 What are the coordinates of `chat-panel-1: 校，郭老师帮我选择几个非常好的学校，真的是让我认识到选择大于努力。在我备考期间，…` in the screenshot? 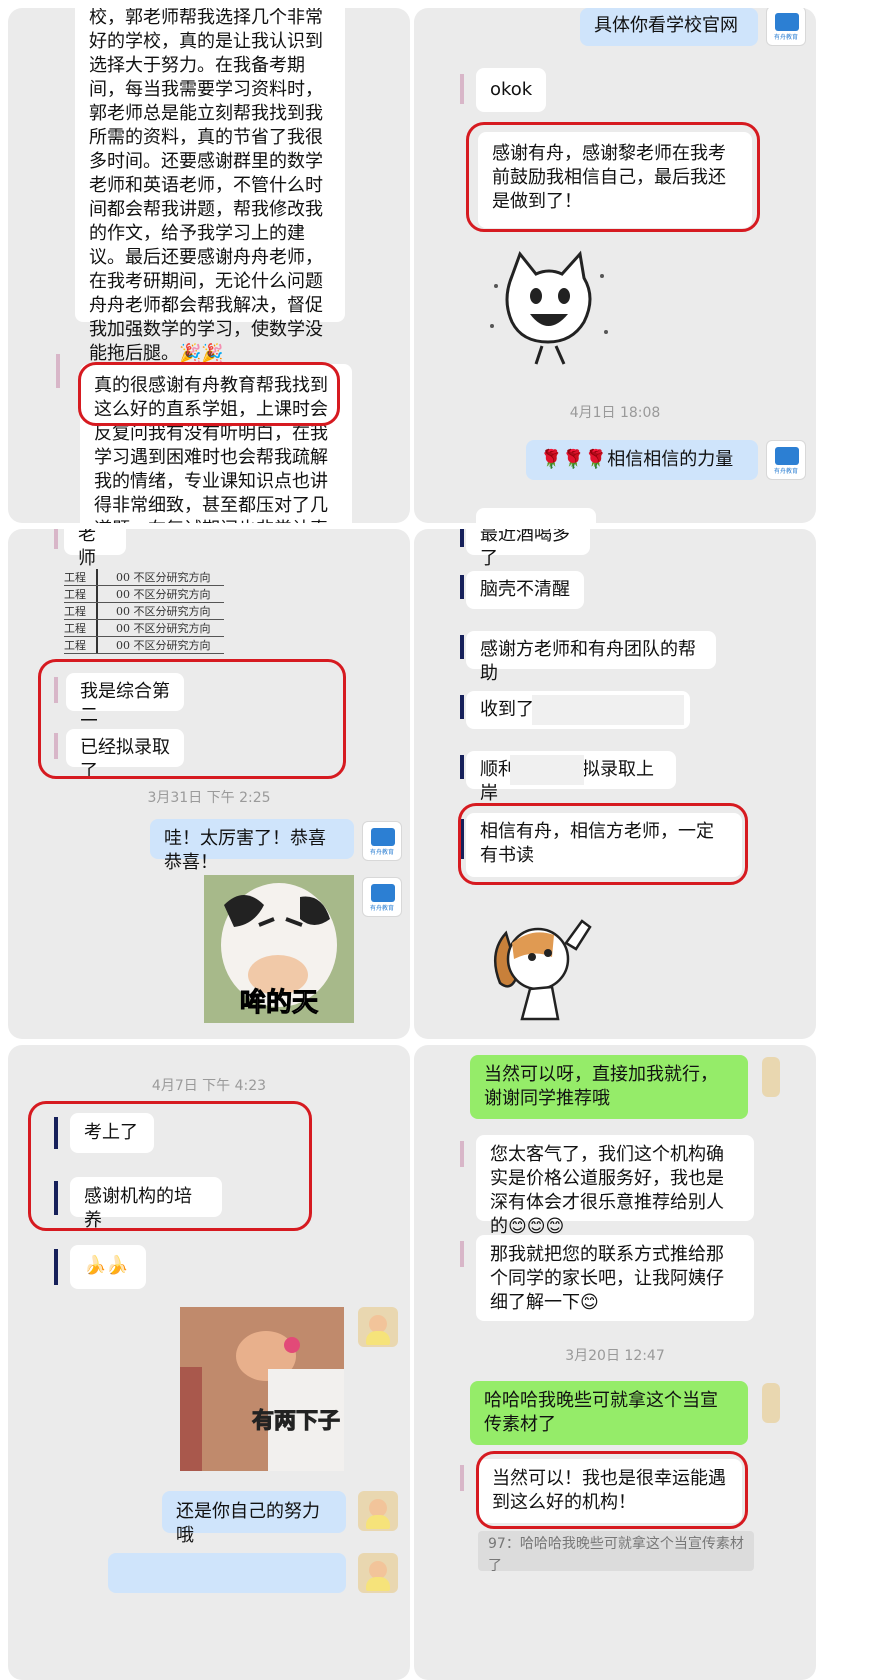 It's located at (209, 265).